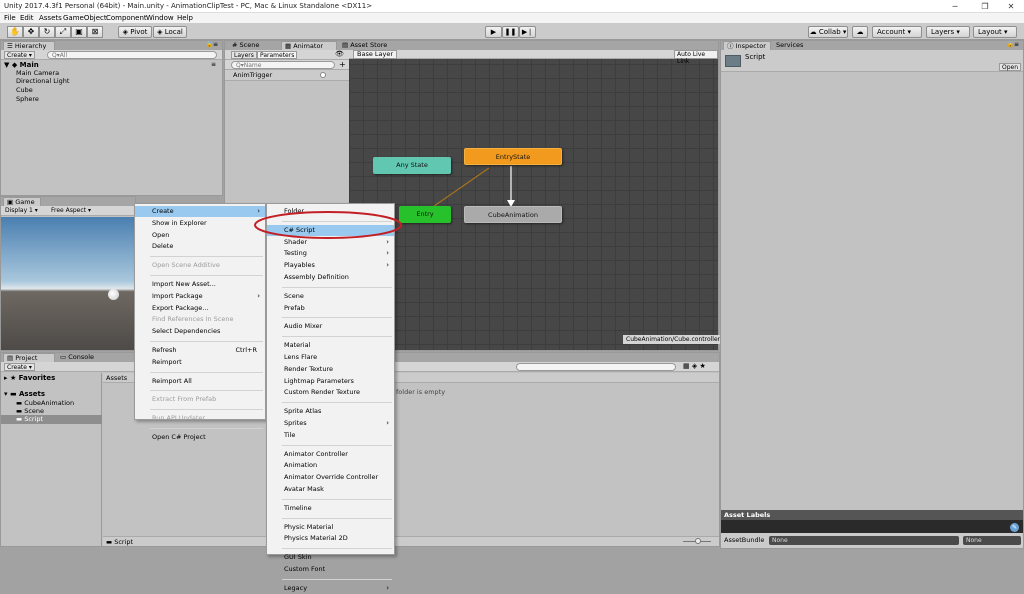  Describe the element at coordinates (330, 557) in the screenshot. I see `menu-item-gui-skin: GUI Skin` at that location.